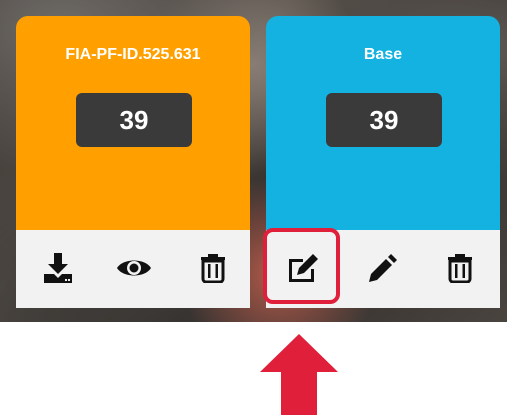  I want to click on eye-icon, so click(134, 268).